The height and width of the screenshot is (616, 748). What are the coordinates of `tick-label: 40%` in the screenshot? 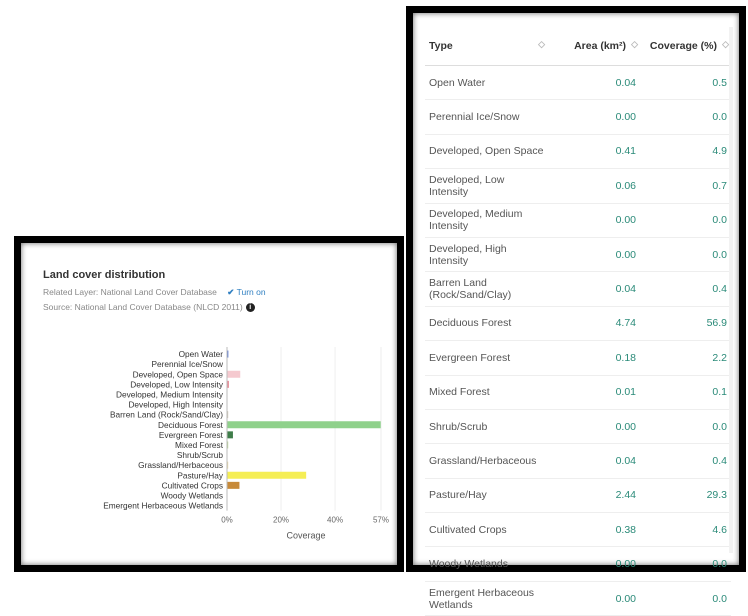 It's located at (335, 520).